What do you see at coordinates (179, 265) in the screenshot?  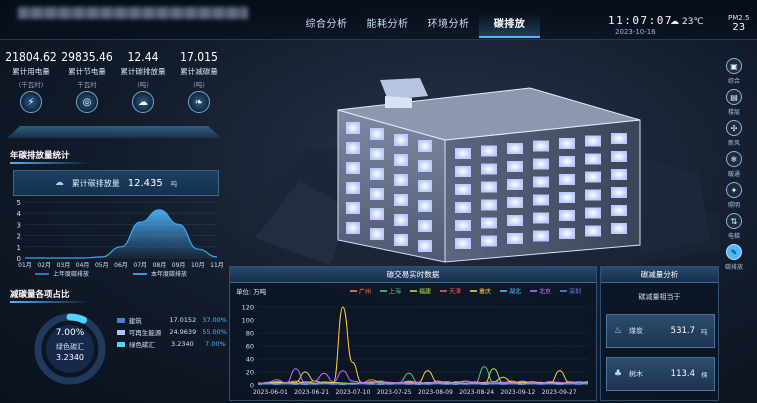 I see `x-tick-label: 09月` at bounding box center [179, 265].